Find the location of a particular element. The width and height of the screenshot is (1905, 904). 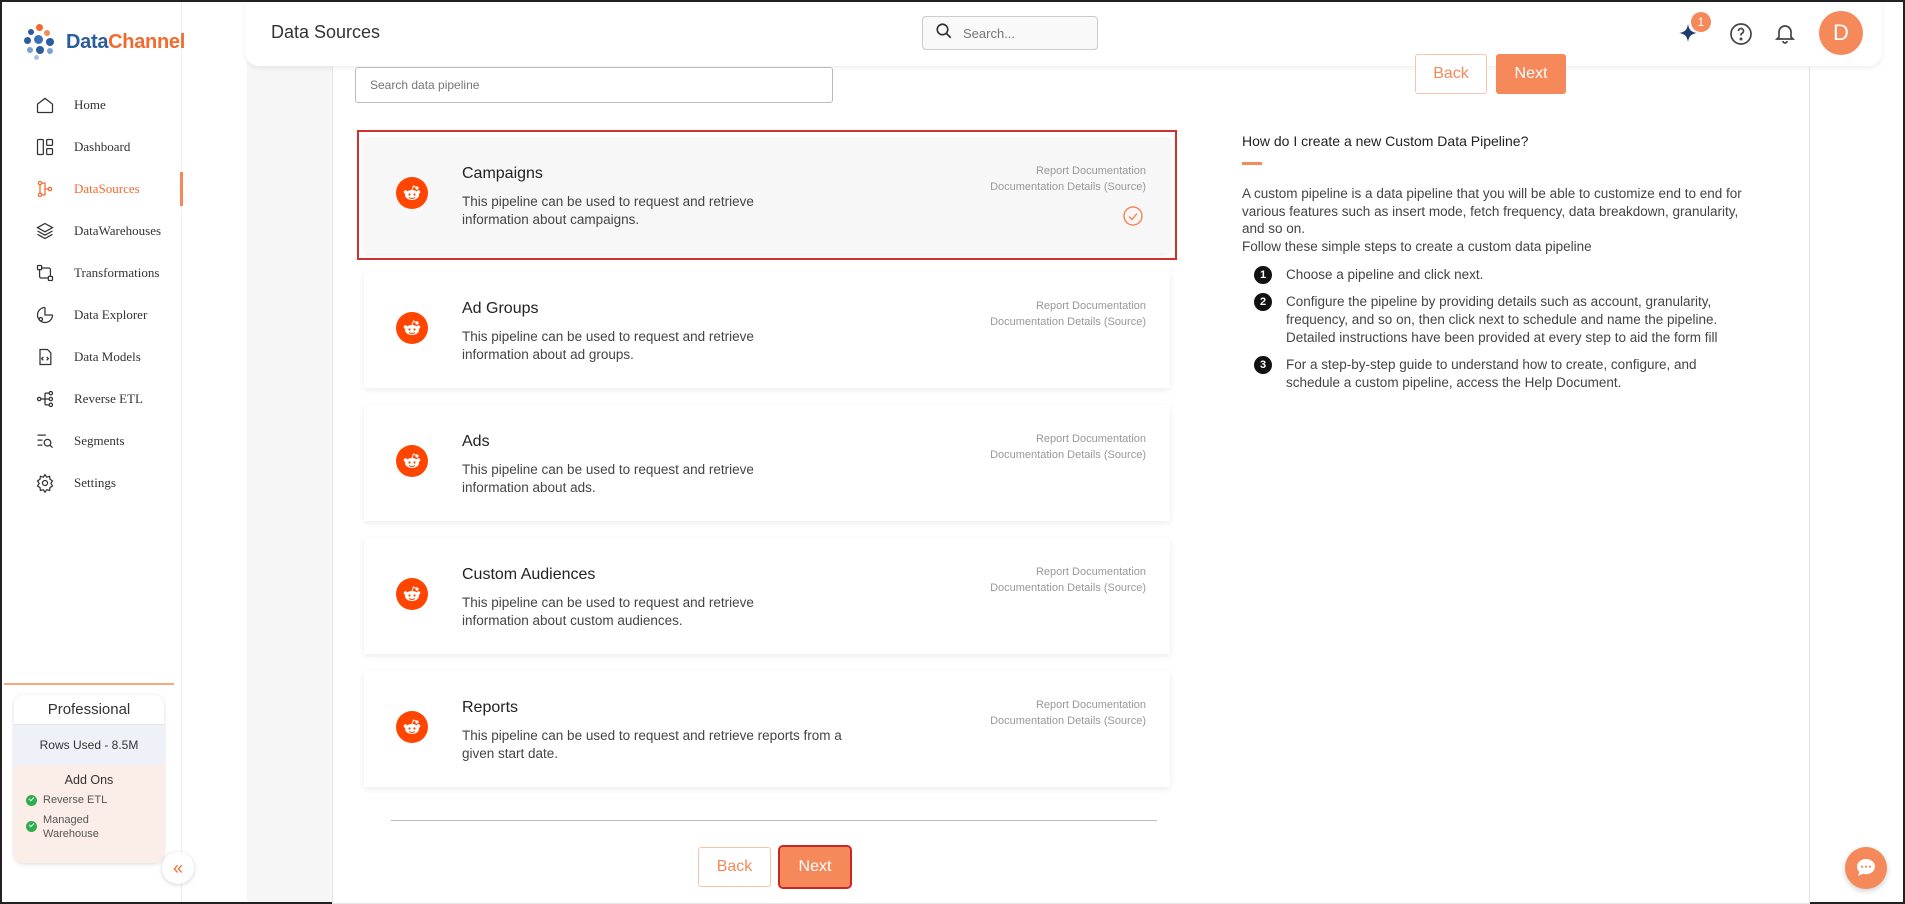

next-button-bottom: Next is located at coordinates (815, 867).